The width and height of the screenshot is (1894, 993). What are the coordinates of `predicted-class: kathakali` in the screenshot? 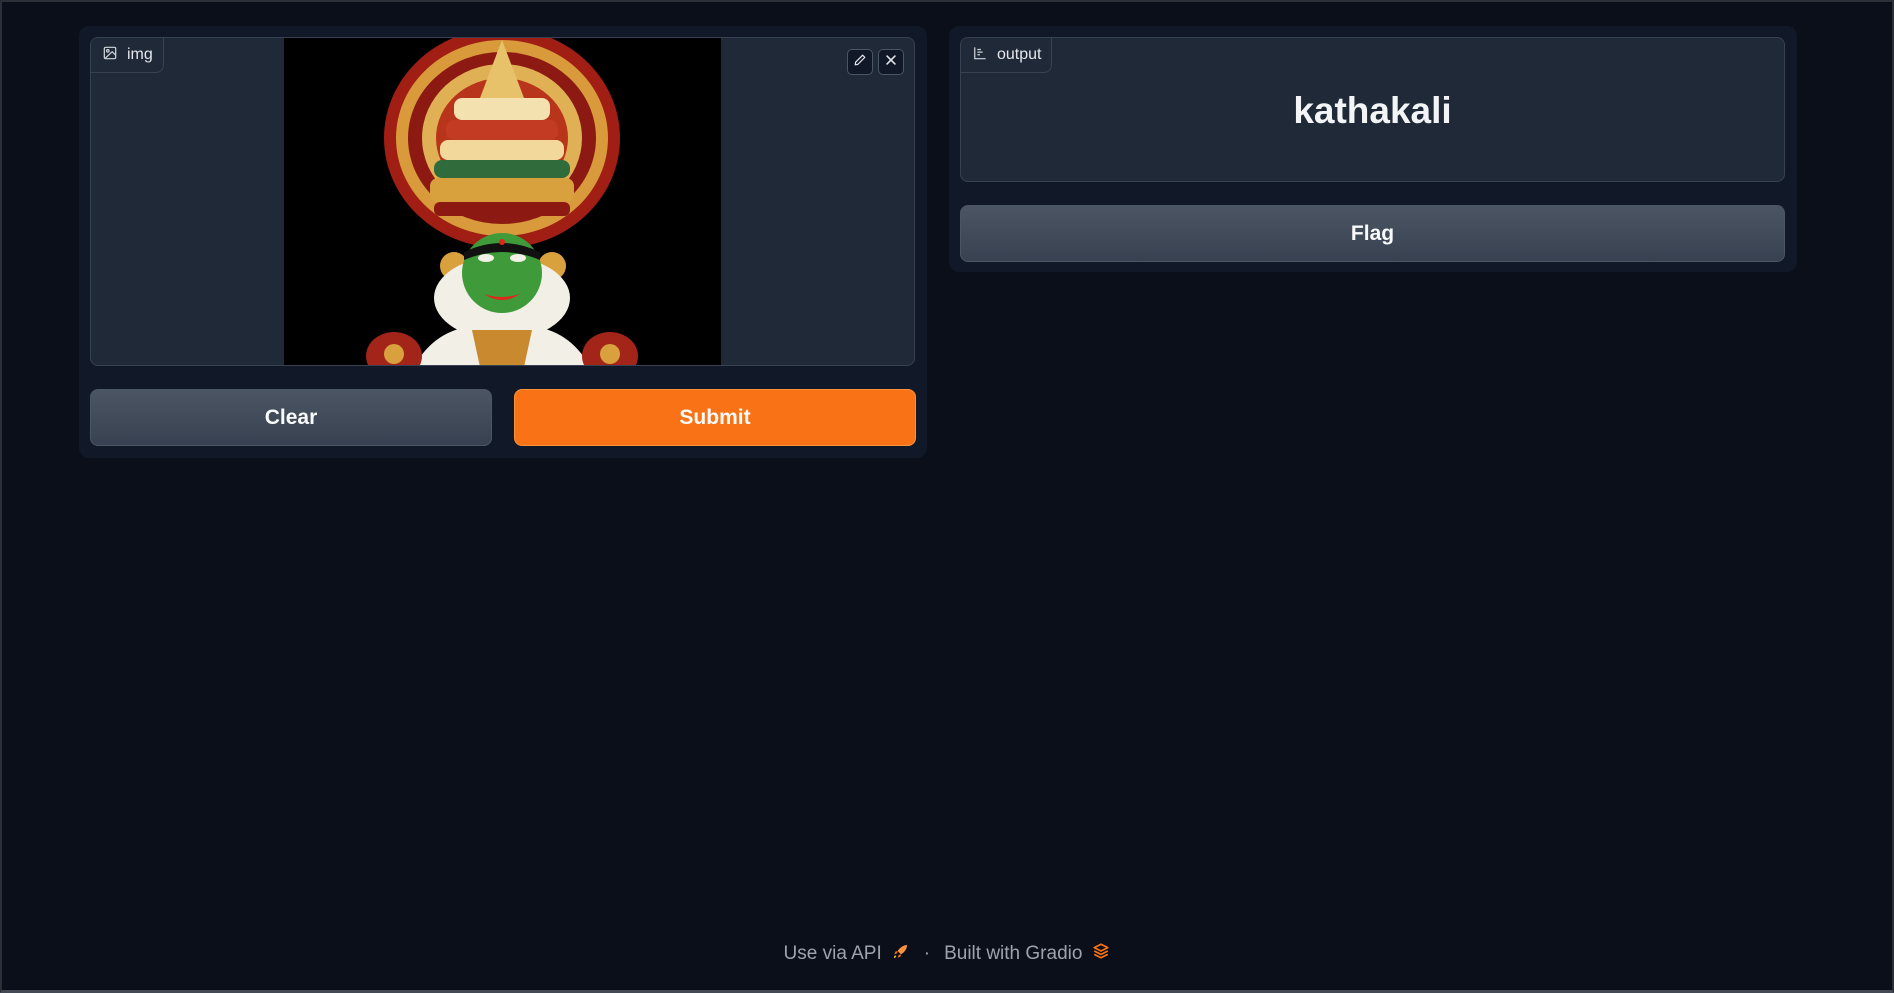 It's located at (1372, 110).